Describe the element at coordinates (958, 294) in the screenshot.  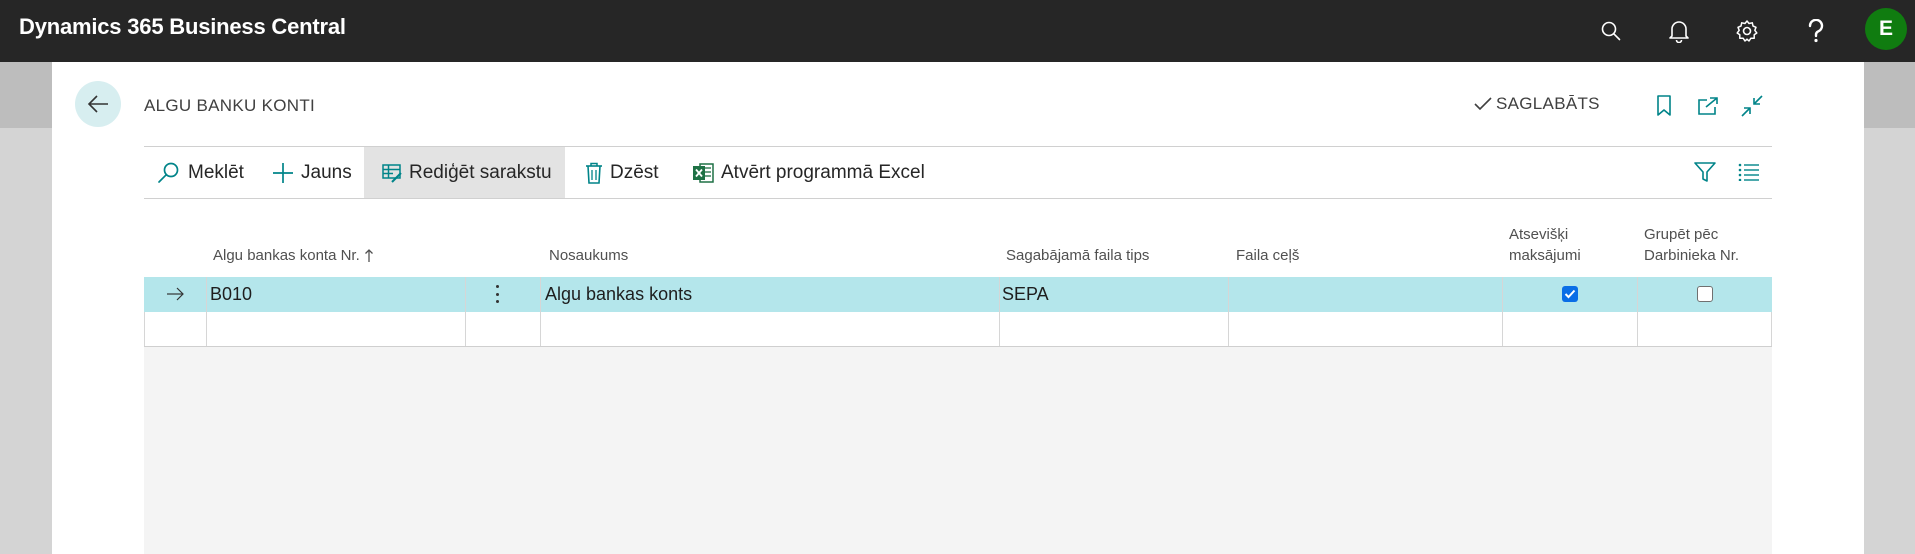
I see `table-row: B010 Algu bankas konts SEPA` at that location.